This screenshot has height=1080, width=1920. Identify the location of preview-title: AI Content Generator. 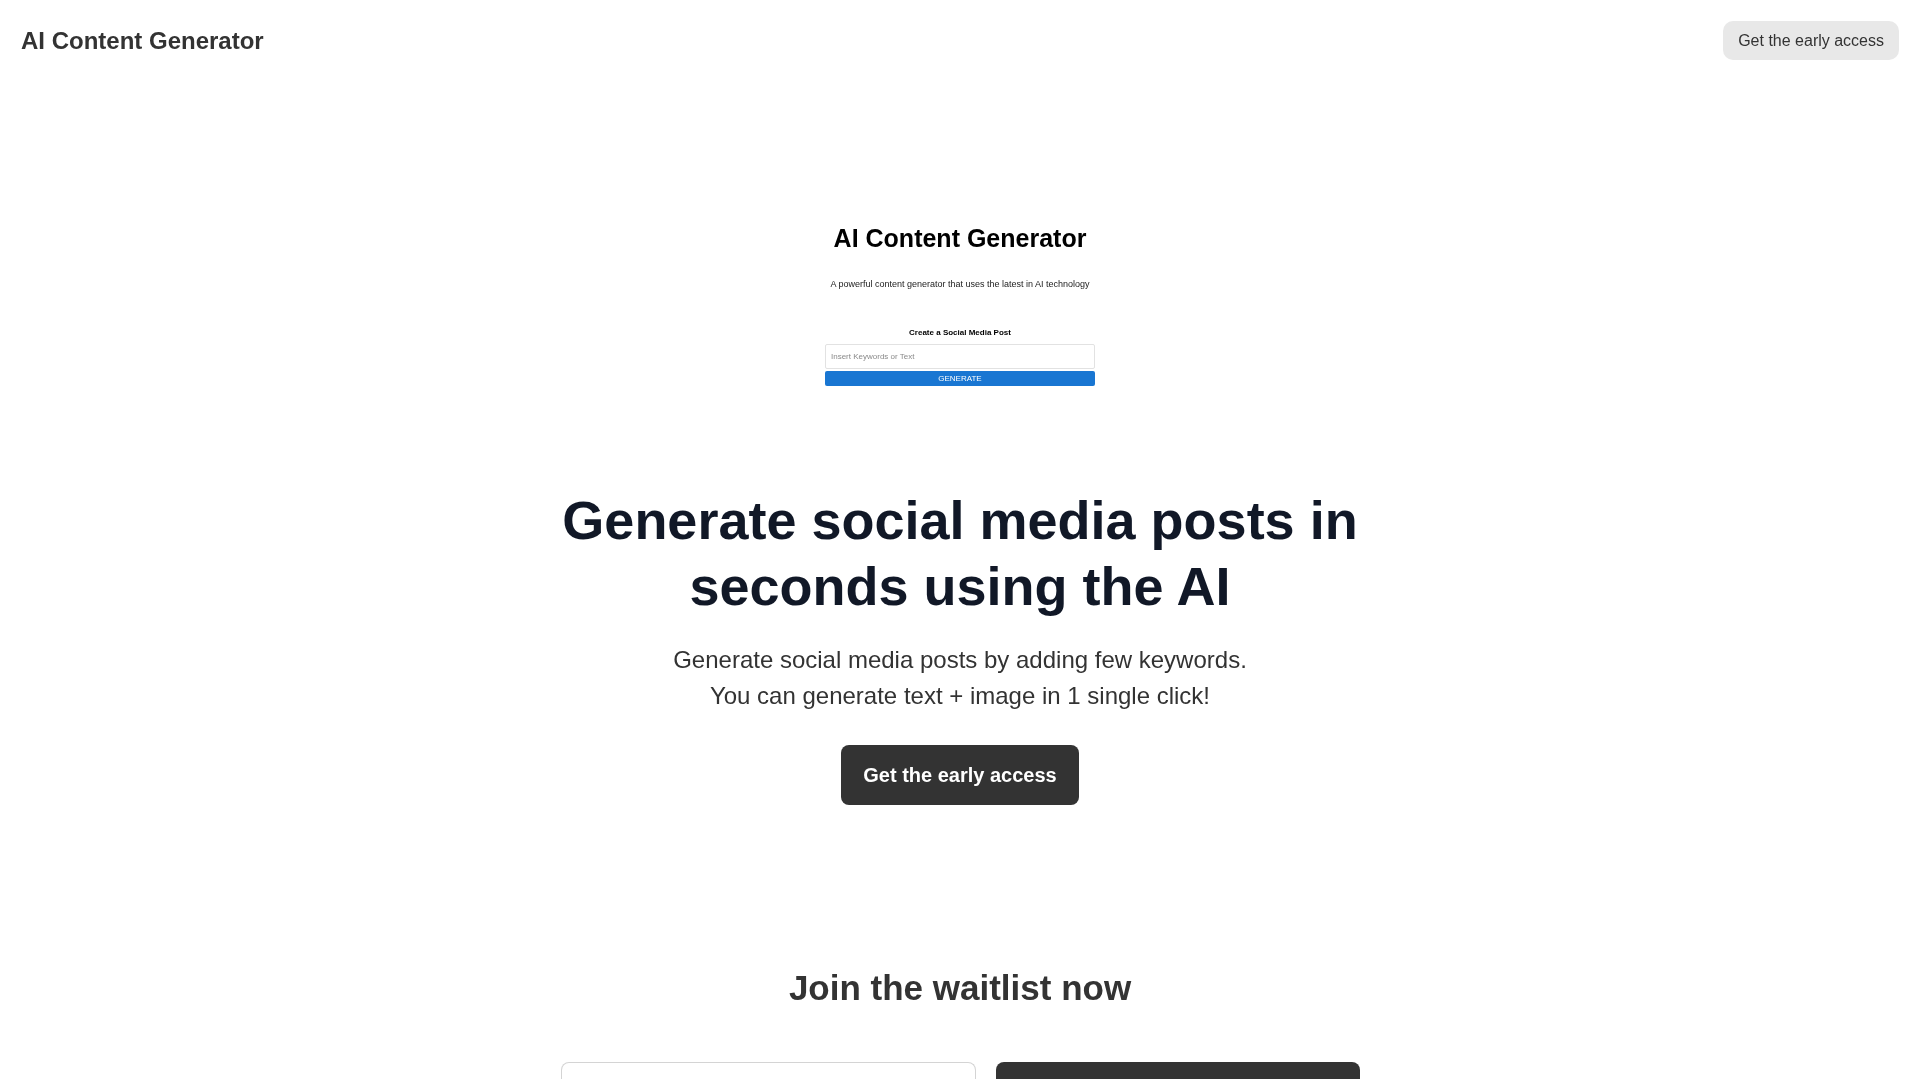
(960, 238).